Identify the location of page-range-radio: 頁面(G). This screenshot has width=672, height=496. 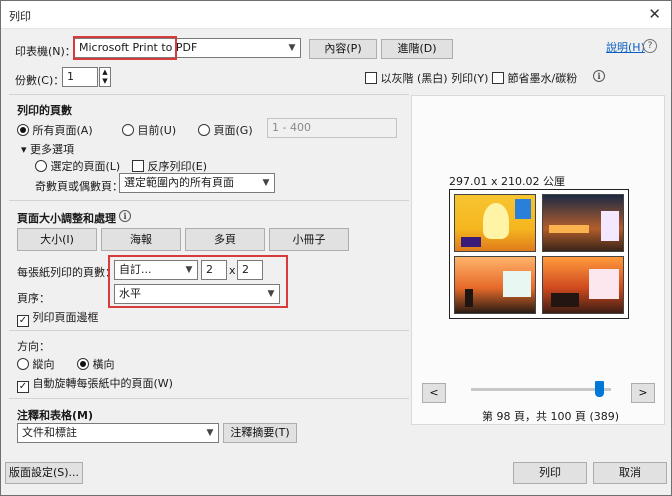
(225, 130).